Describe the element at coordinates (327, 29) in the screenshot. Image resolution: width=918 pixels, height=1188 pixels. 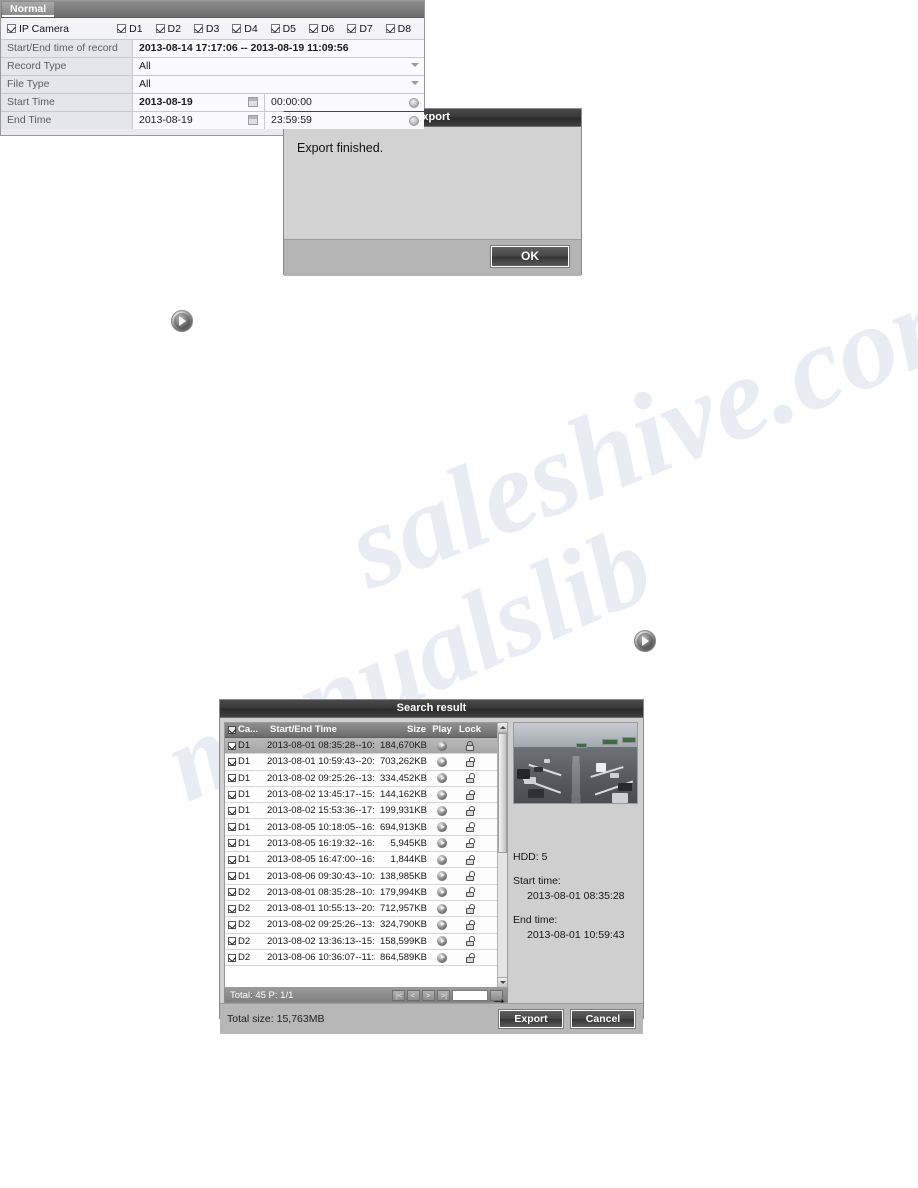
I see `checkbox-channel-d6: D6` at that location.